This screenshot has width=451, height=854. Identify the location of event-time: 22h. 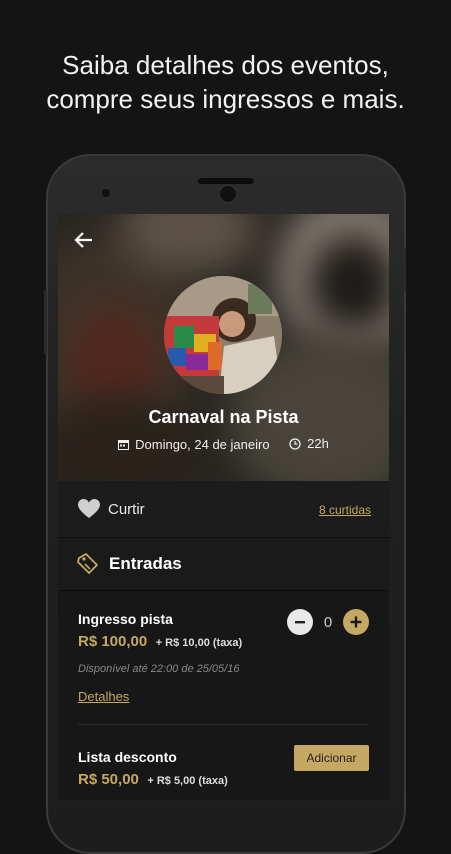
(309, 443).